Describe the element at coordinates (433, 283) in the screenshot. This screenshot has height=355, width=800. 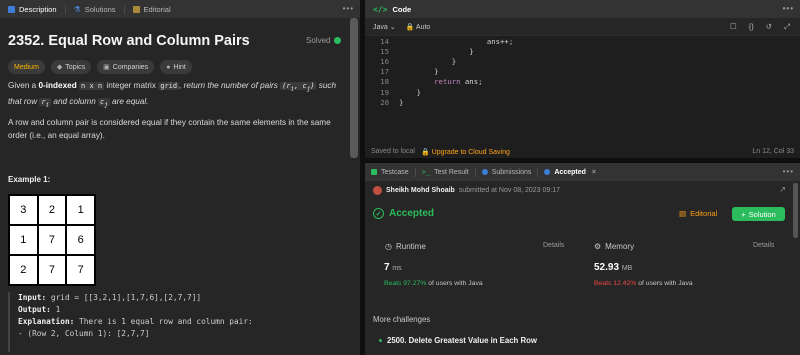
I see `runtime-beats: Beats 97.27% of users with Java` at that location.